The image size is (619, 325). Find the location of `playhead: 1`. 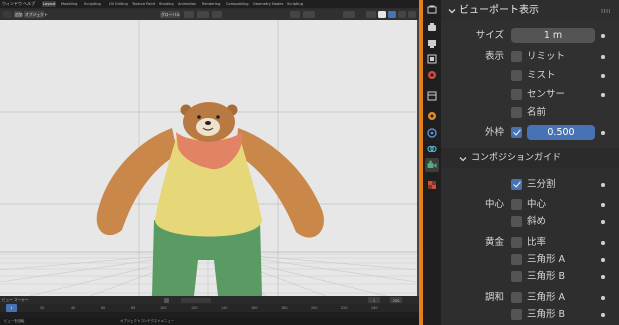

playhead: 1 is located at coordinates (11, 308).